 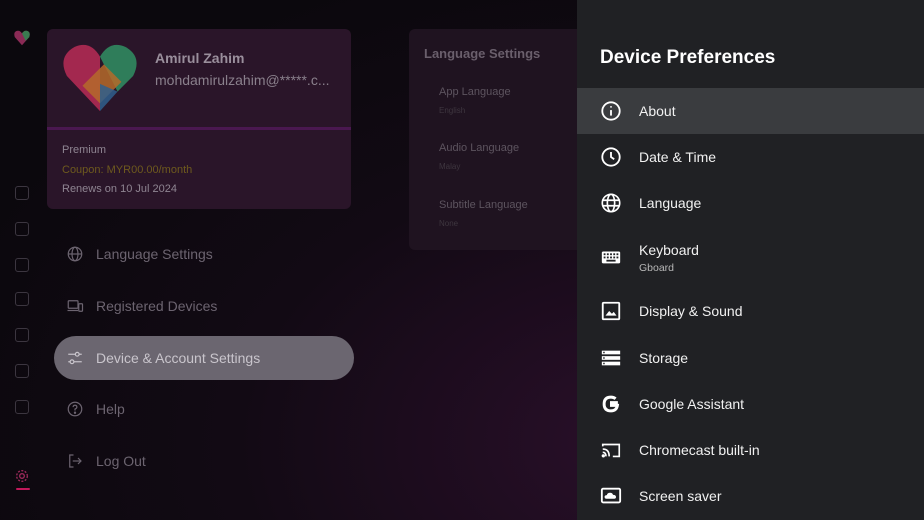 I want to click on pref-label: Storage, so click(x=664, y=358).